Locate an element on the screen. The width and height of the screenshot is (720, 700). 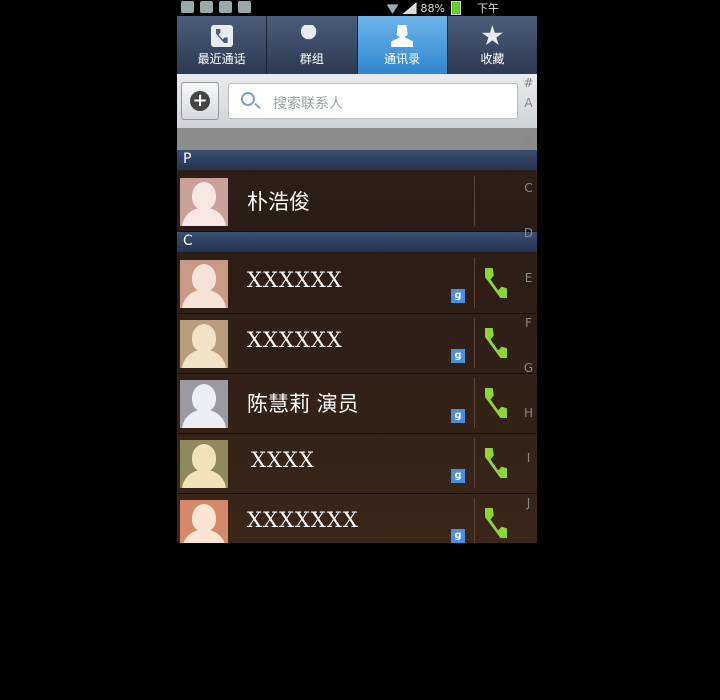
app-notification-icon is located at coordinates (187, 7).